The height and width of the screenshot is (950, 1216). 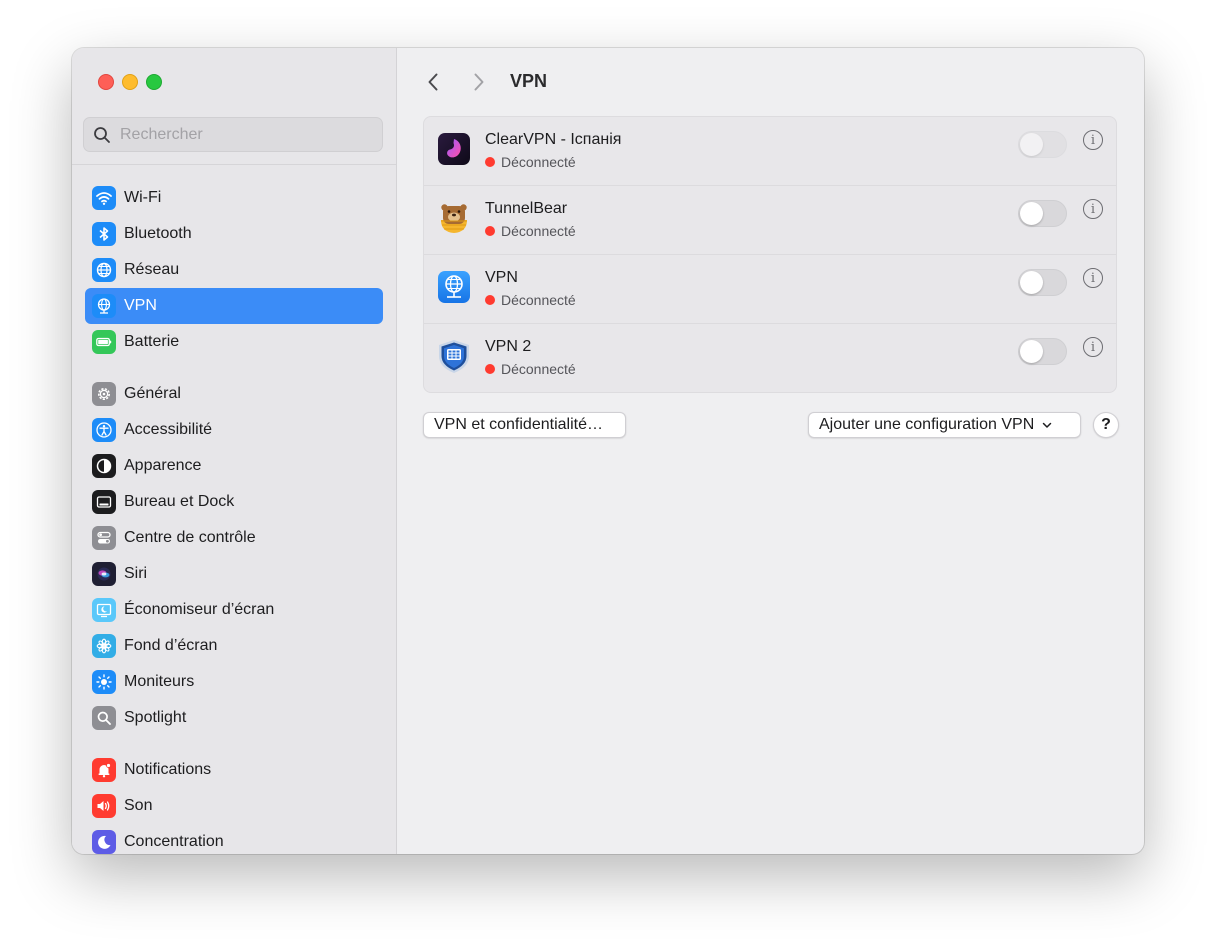 I want to click on spotlight-icon, so click(x=104, y=718).